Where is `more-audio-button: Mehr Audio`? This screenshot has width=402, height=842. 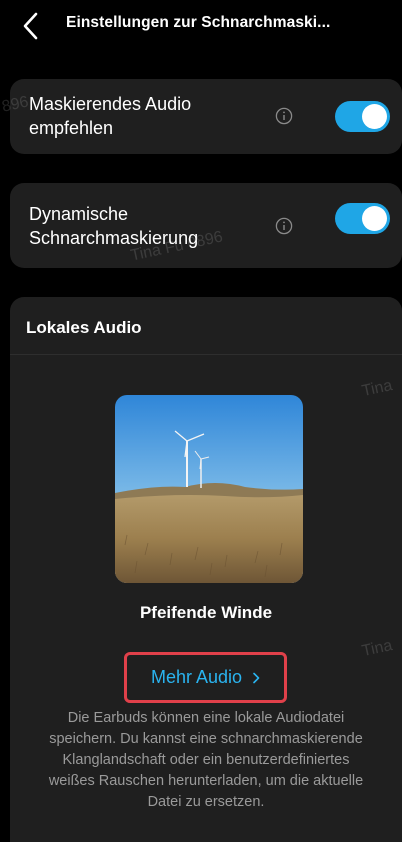
more-audio-button: Mehr Audio is located at coordinates (205, 677).